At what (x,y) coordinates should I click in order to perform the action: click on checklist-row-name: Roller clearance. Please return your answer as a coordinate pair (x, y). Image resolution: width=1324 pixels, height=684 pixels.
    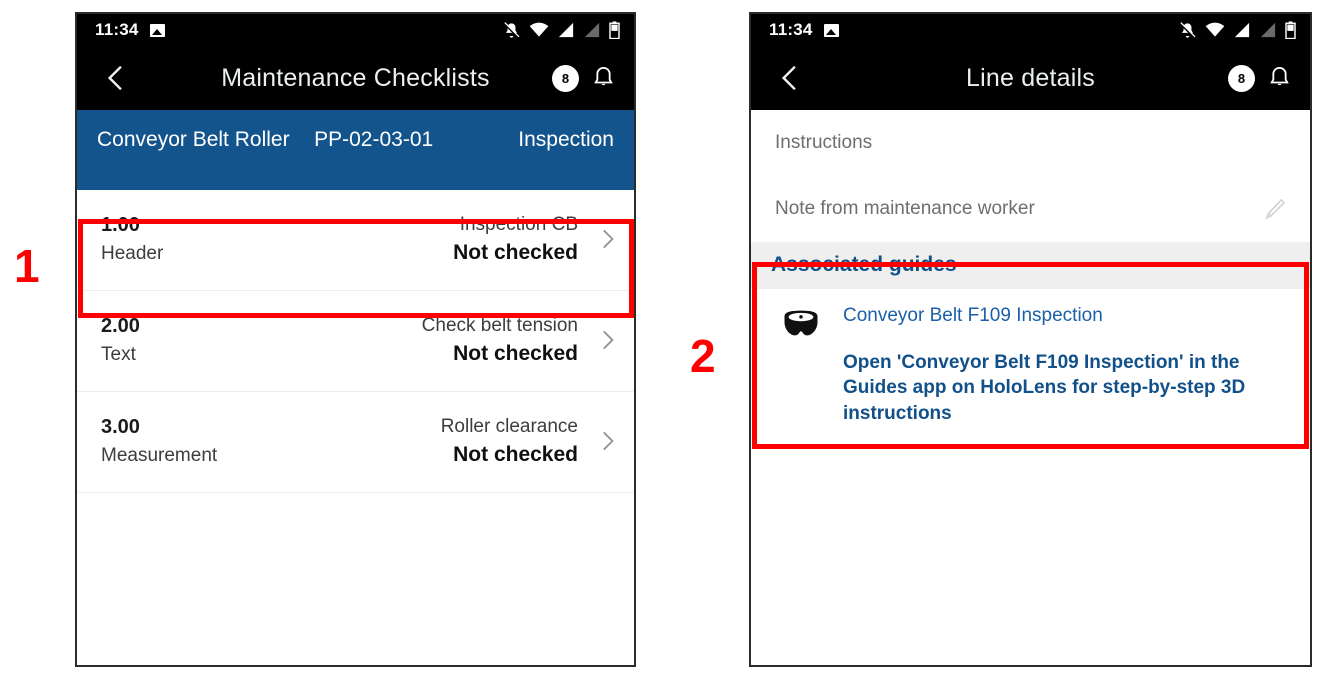
    Looking at the image, I should click on (509, 426).